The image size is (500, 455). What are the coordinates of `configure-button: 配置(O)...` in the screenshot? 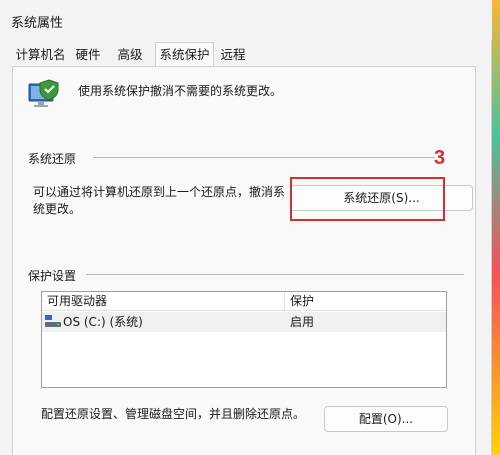 It's located at (386, 419).